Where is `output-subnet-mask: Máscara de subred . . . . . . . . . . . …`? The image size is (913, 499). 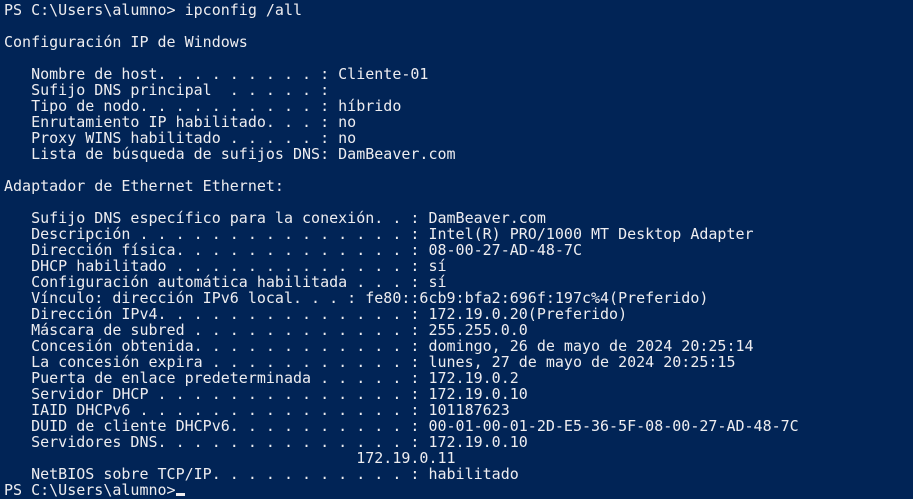
output-subnet-mask: Máscara de subred . . . . . . . . . . . … is located at coordinates (266, 330).